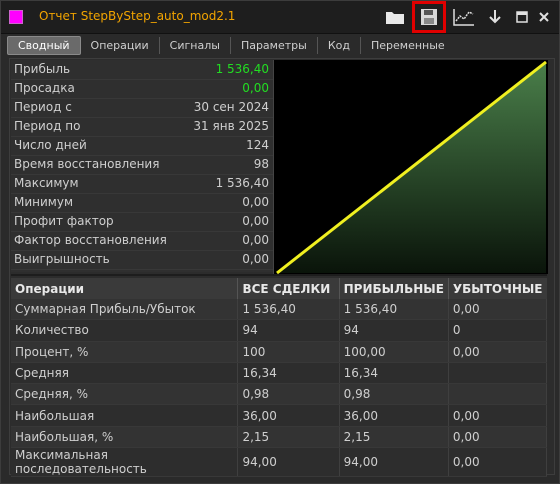  What do you see at coordinates (288, 352) in the screenshot?
I see `table-cell: 100` at bounding box center [288, 352].